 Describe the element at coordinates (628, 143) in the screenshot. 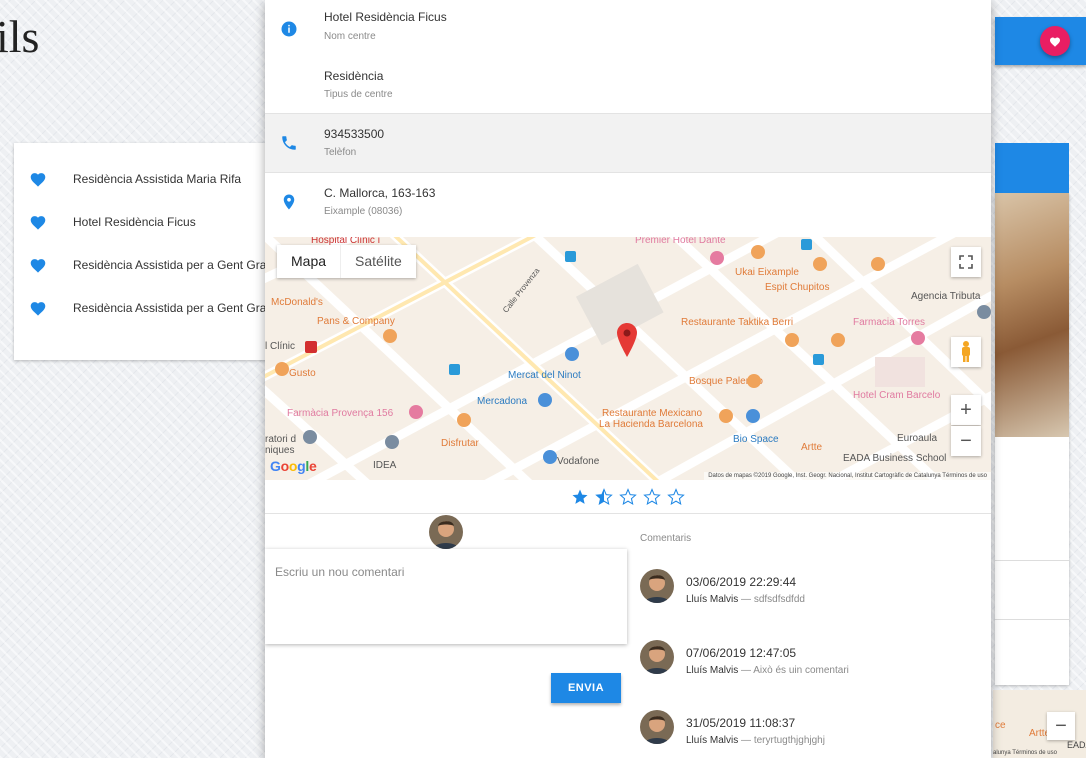

I see `info-row-phone: 934533500 Telèfon` at that location.